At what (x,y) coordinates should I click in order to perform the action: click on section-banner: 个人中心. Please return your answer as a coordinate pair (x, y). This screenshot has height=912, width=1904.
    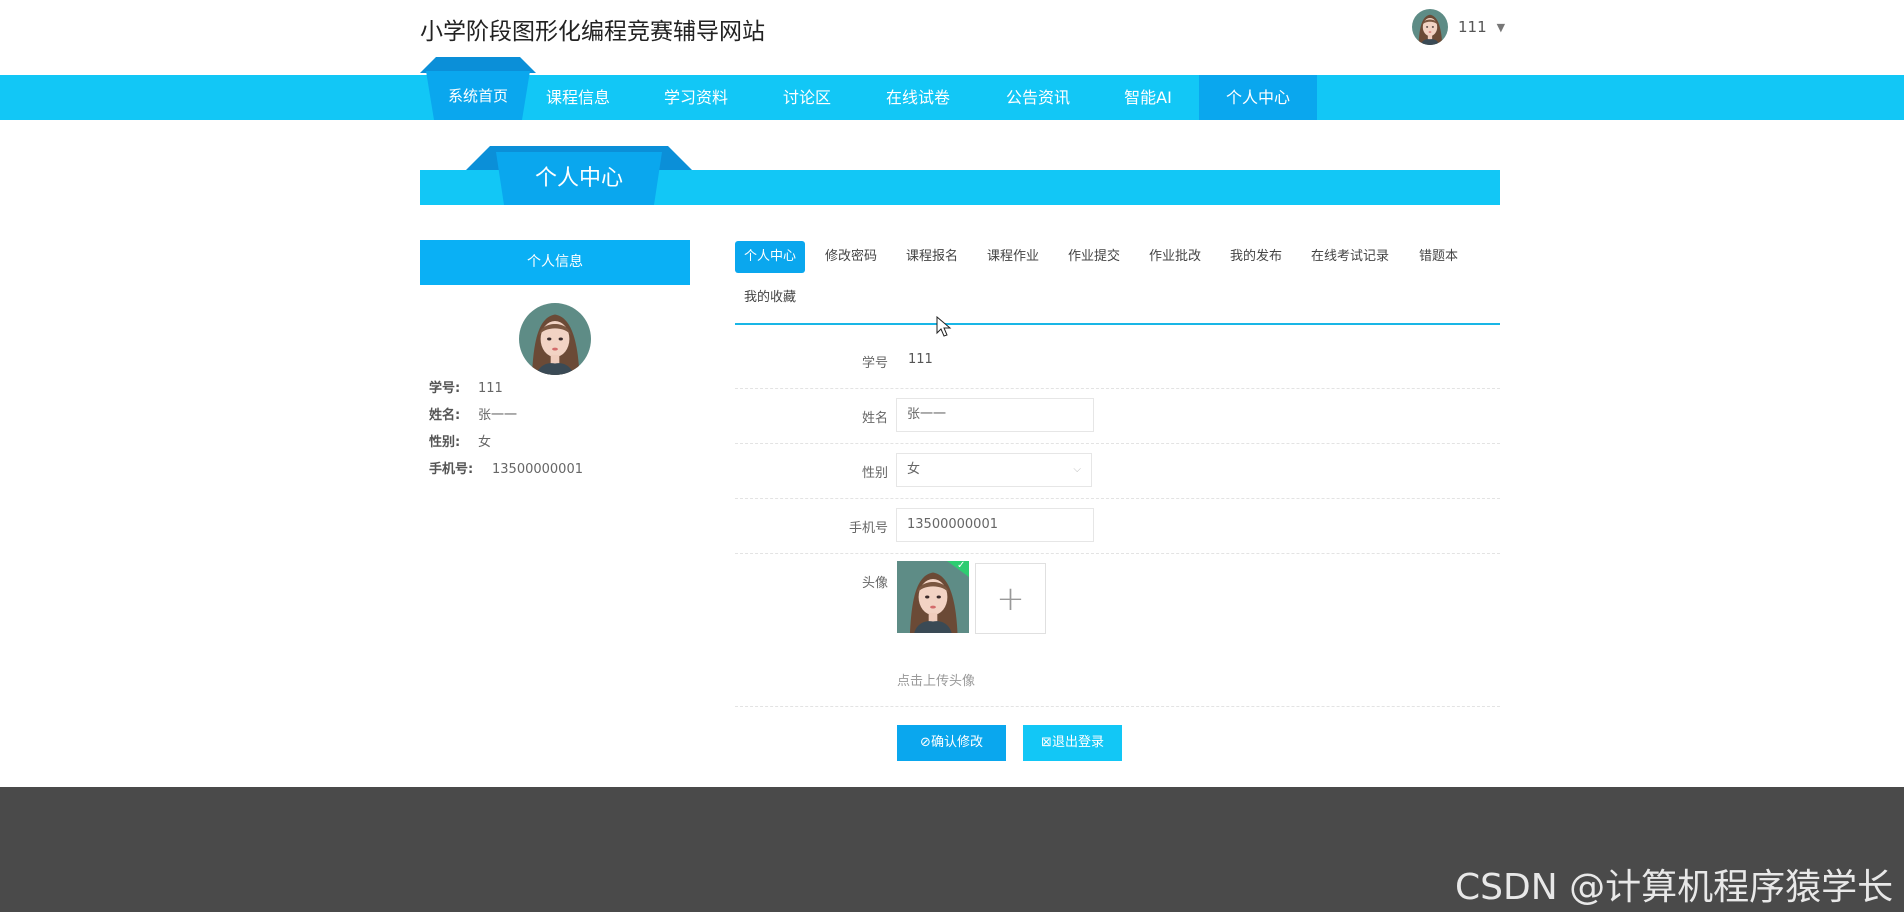
    Looking at the image, I should click on (579, 175).